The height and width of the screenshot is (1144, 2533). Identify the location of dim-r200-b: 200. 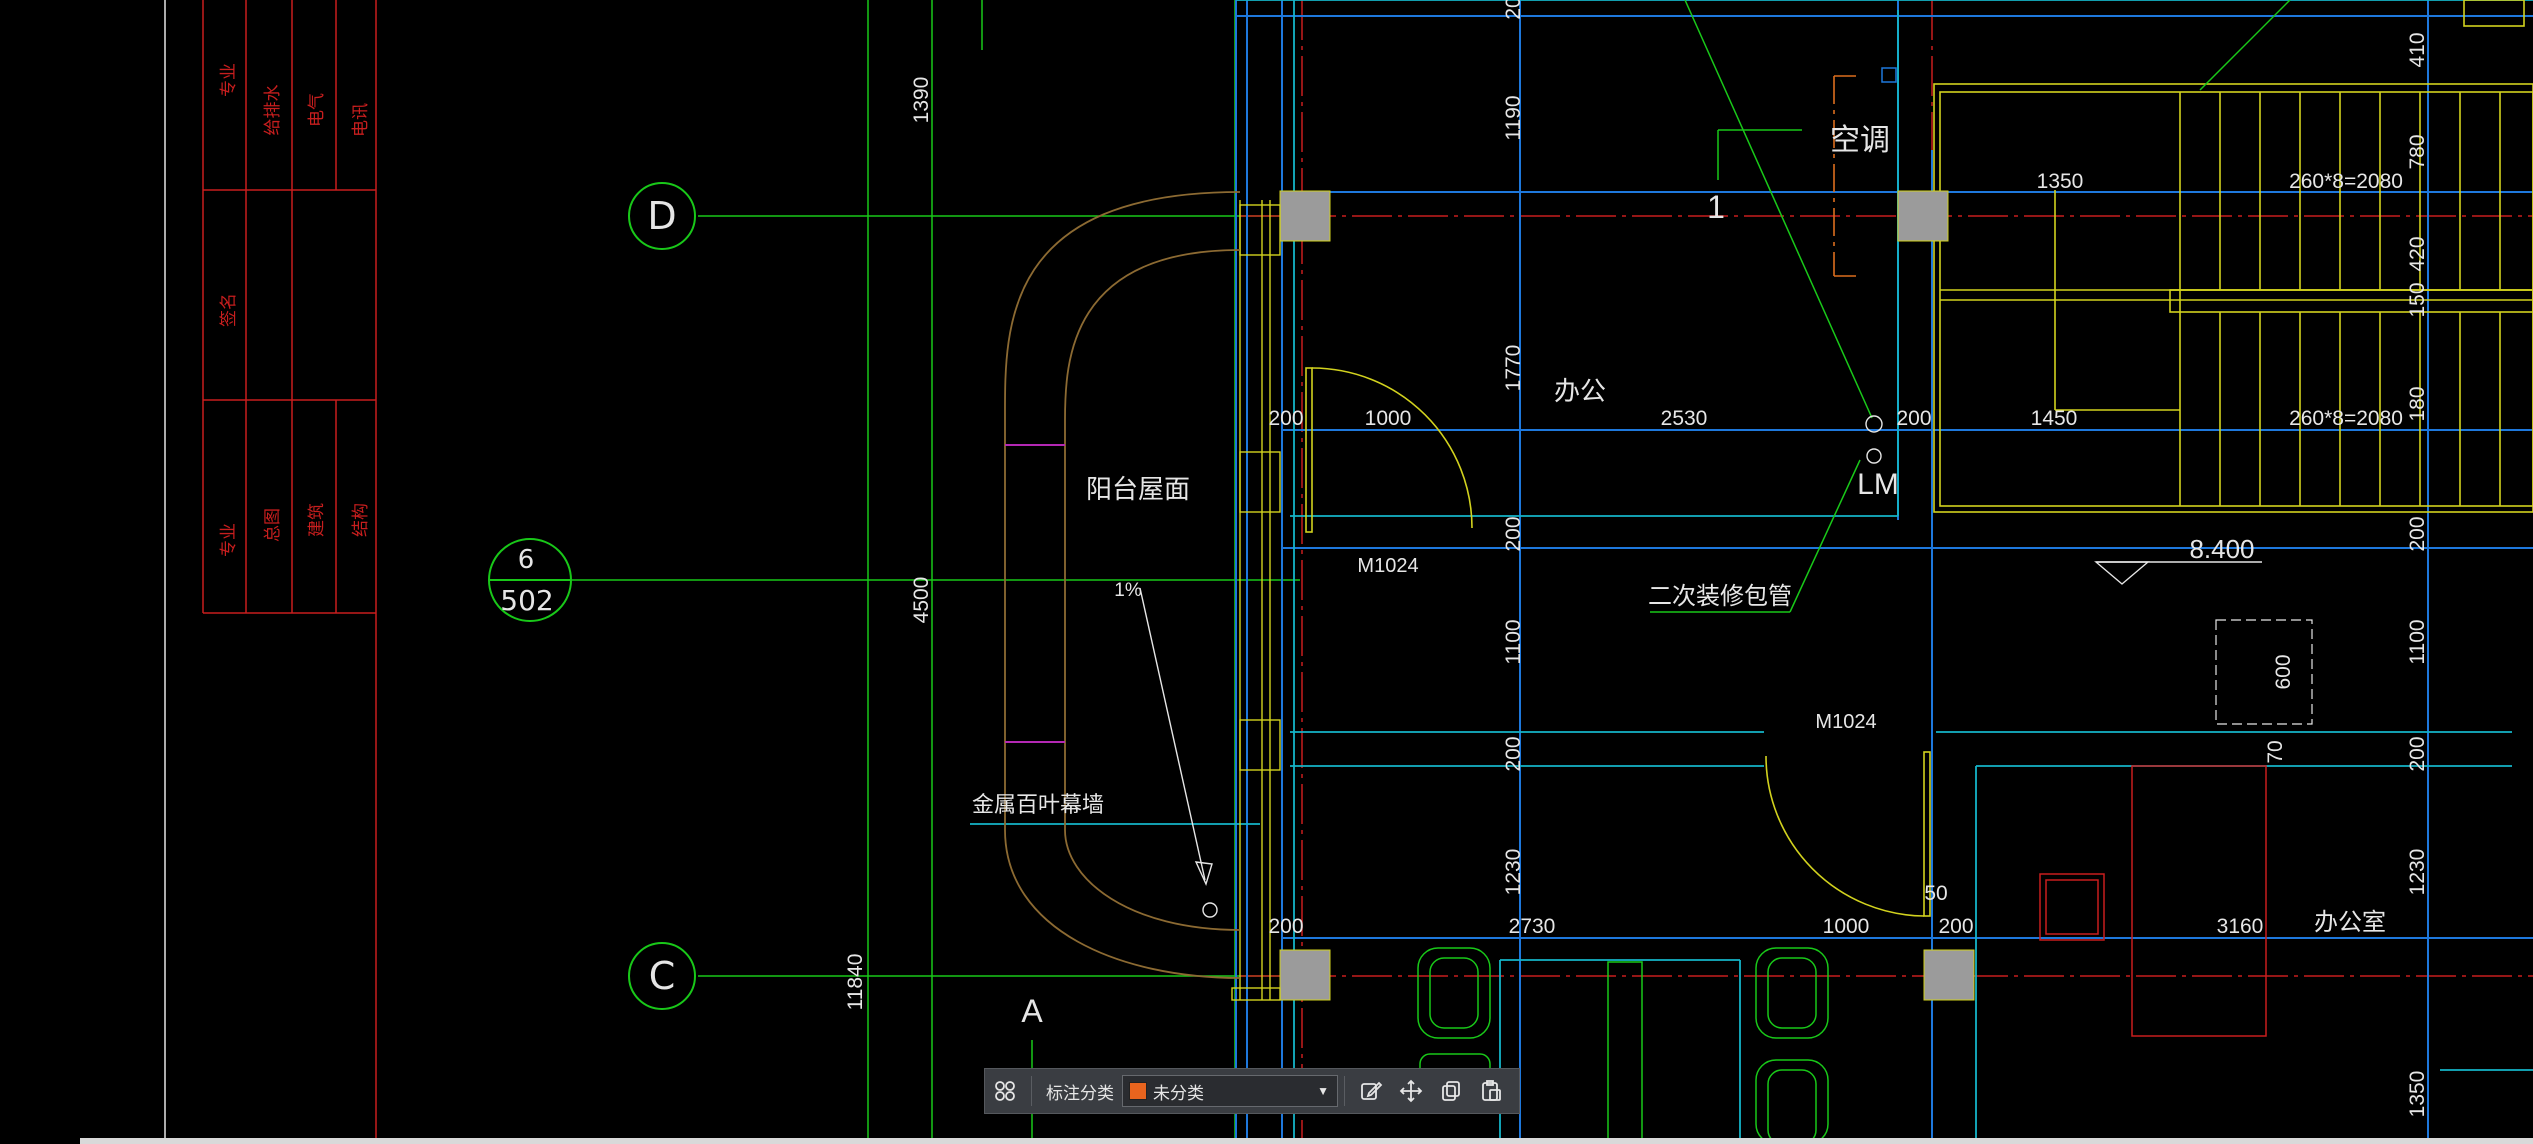
(2417, 753).